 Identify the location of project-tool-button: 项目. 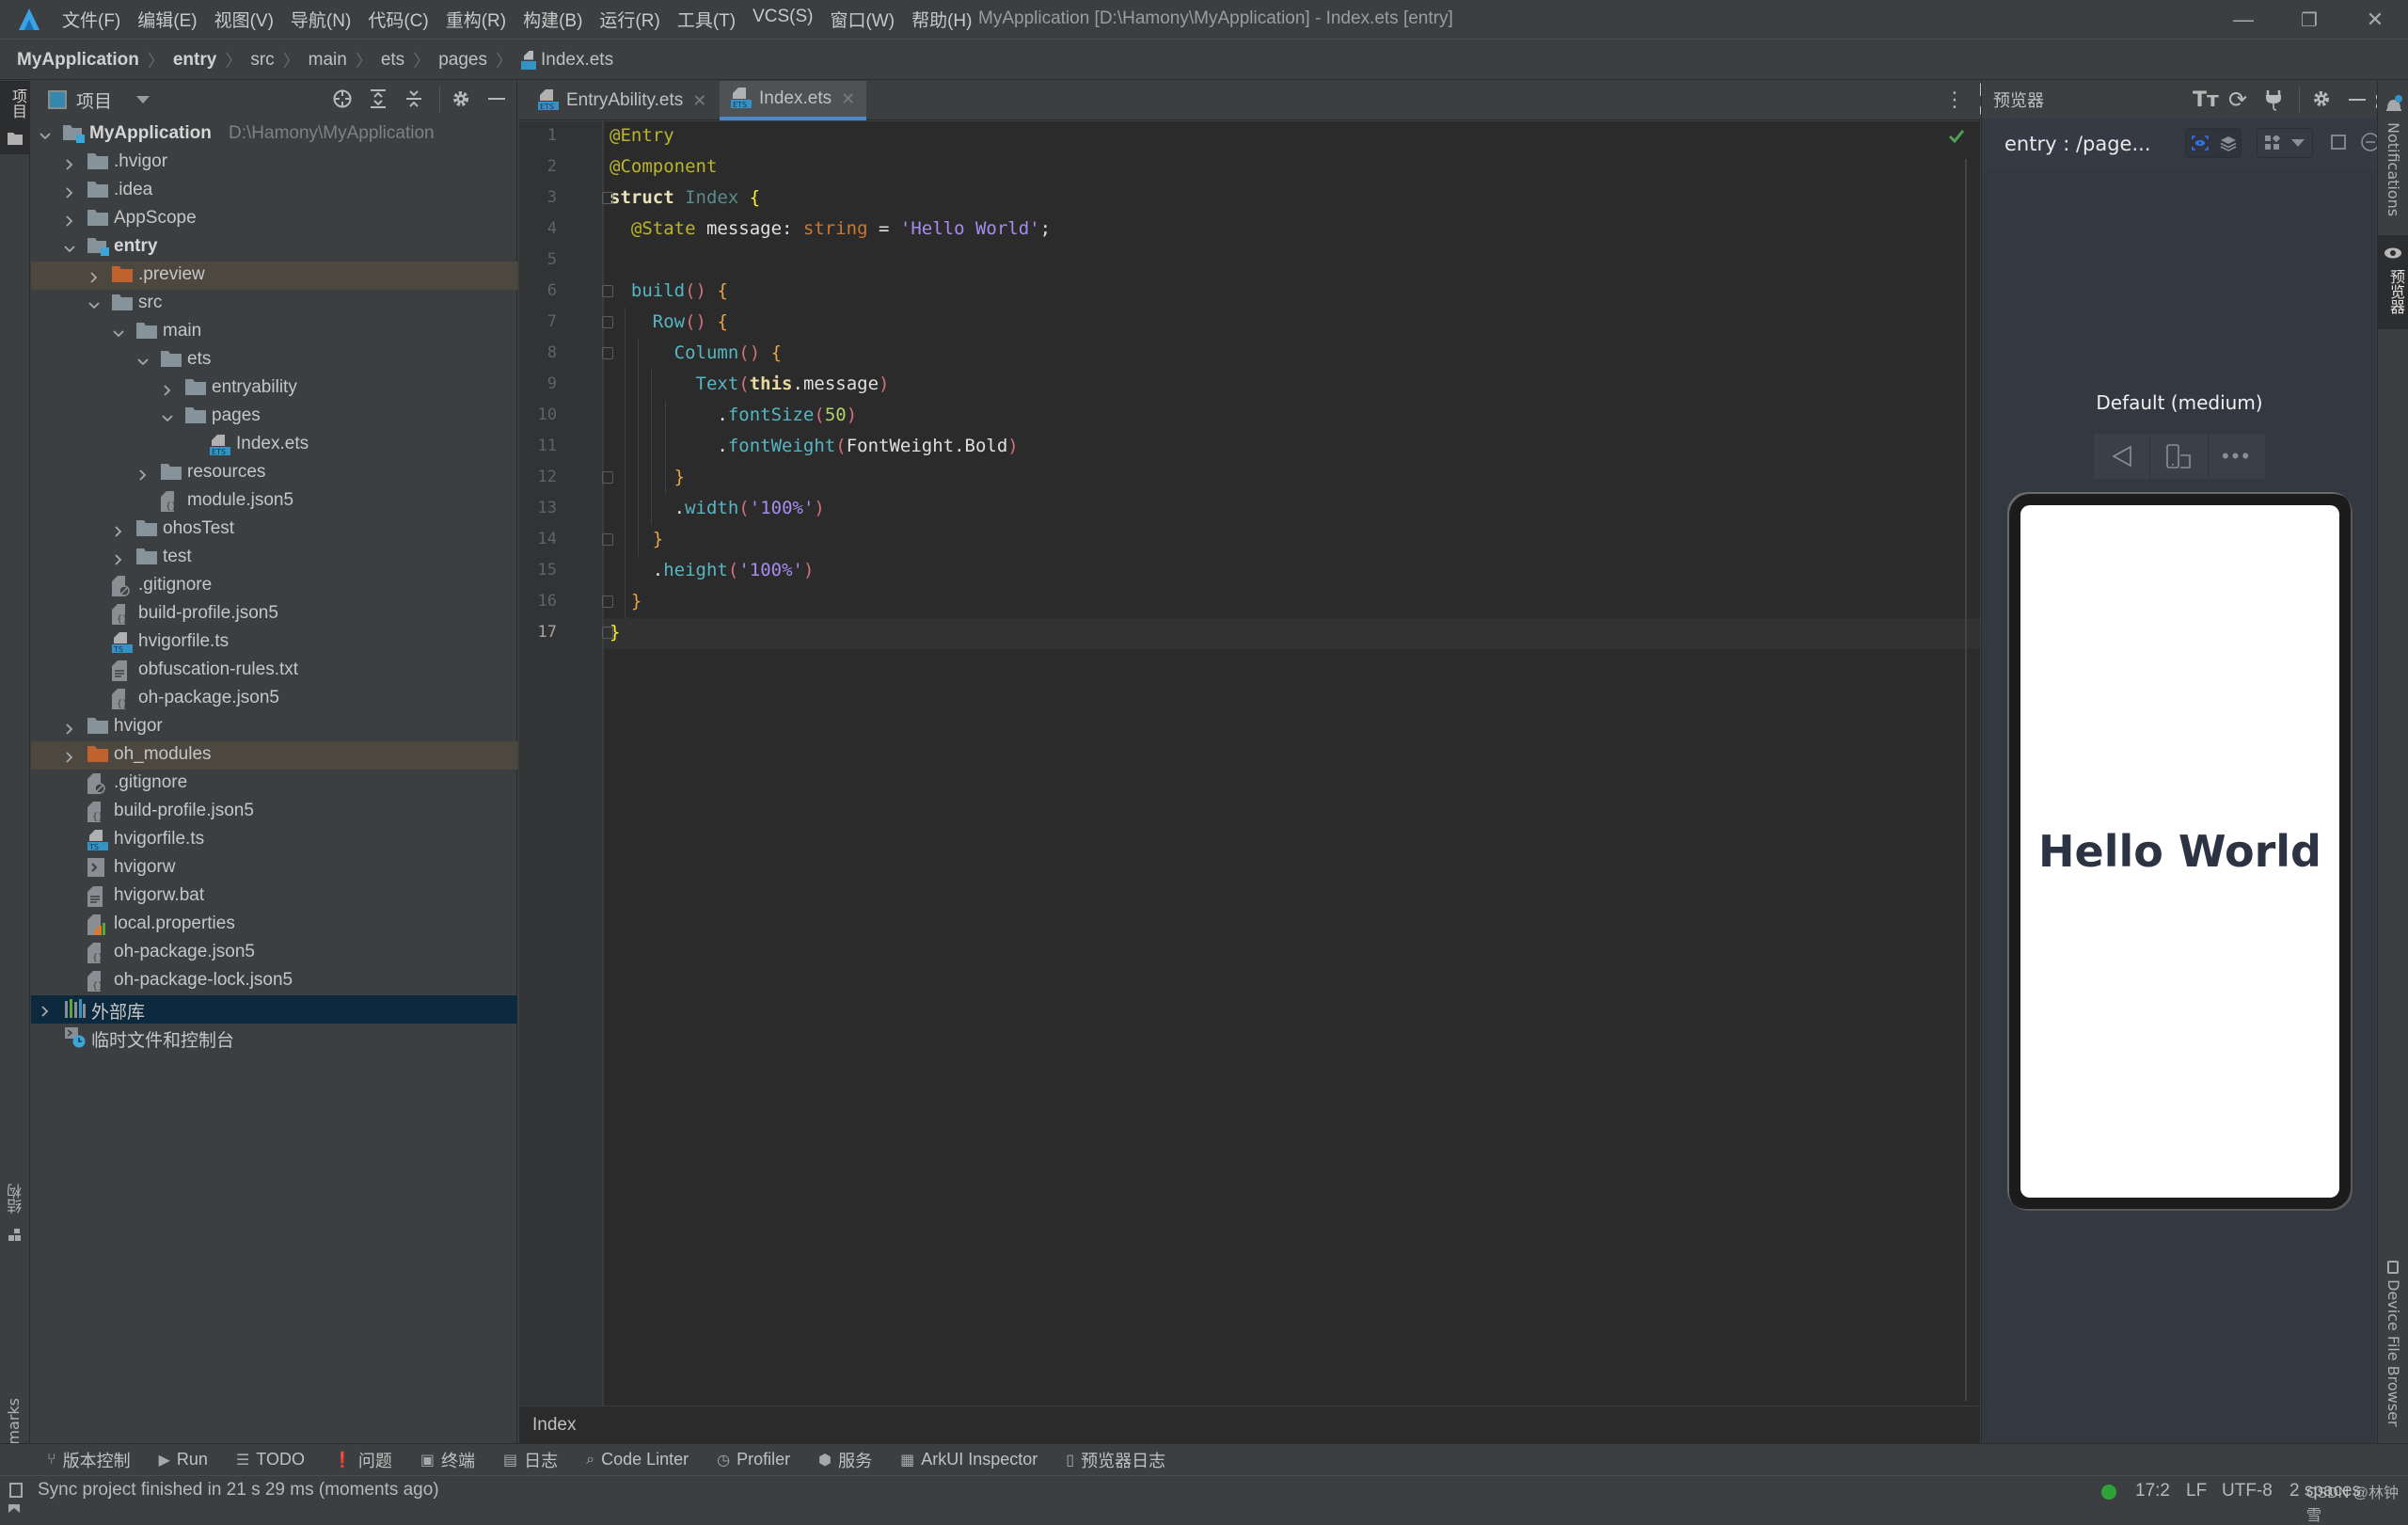
(15, 117).